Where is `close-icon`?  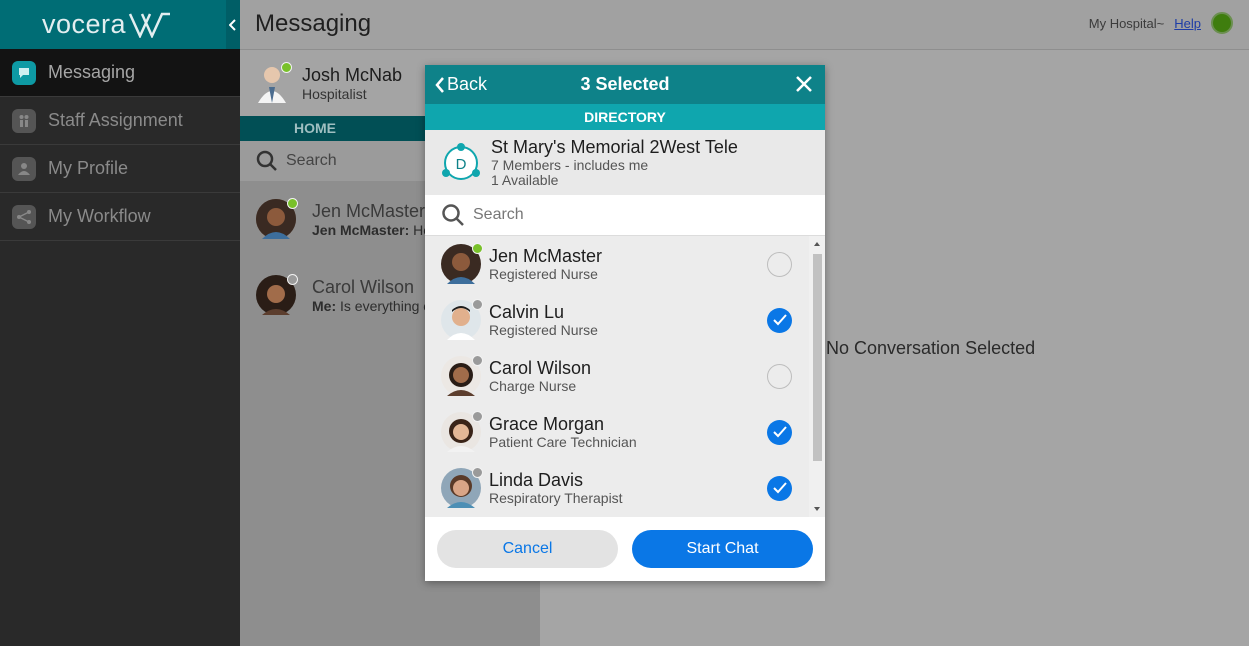 close-icon is located at coordinates (804, 84).